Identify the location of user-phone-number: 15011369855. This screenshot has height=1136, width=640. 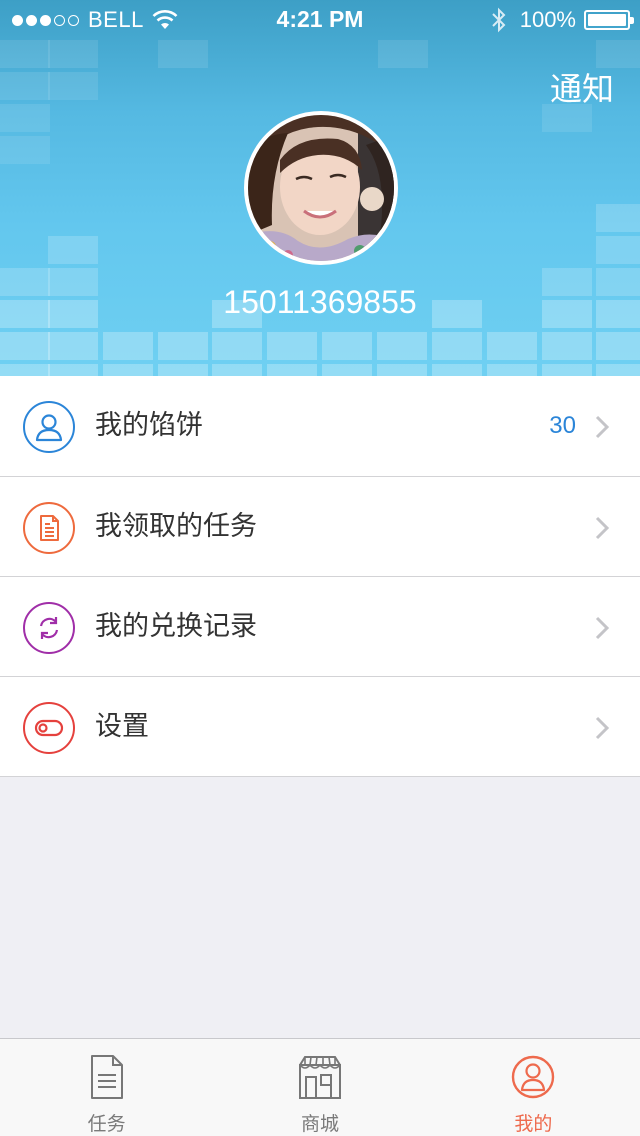
(320, 302).